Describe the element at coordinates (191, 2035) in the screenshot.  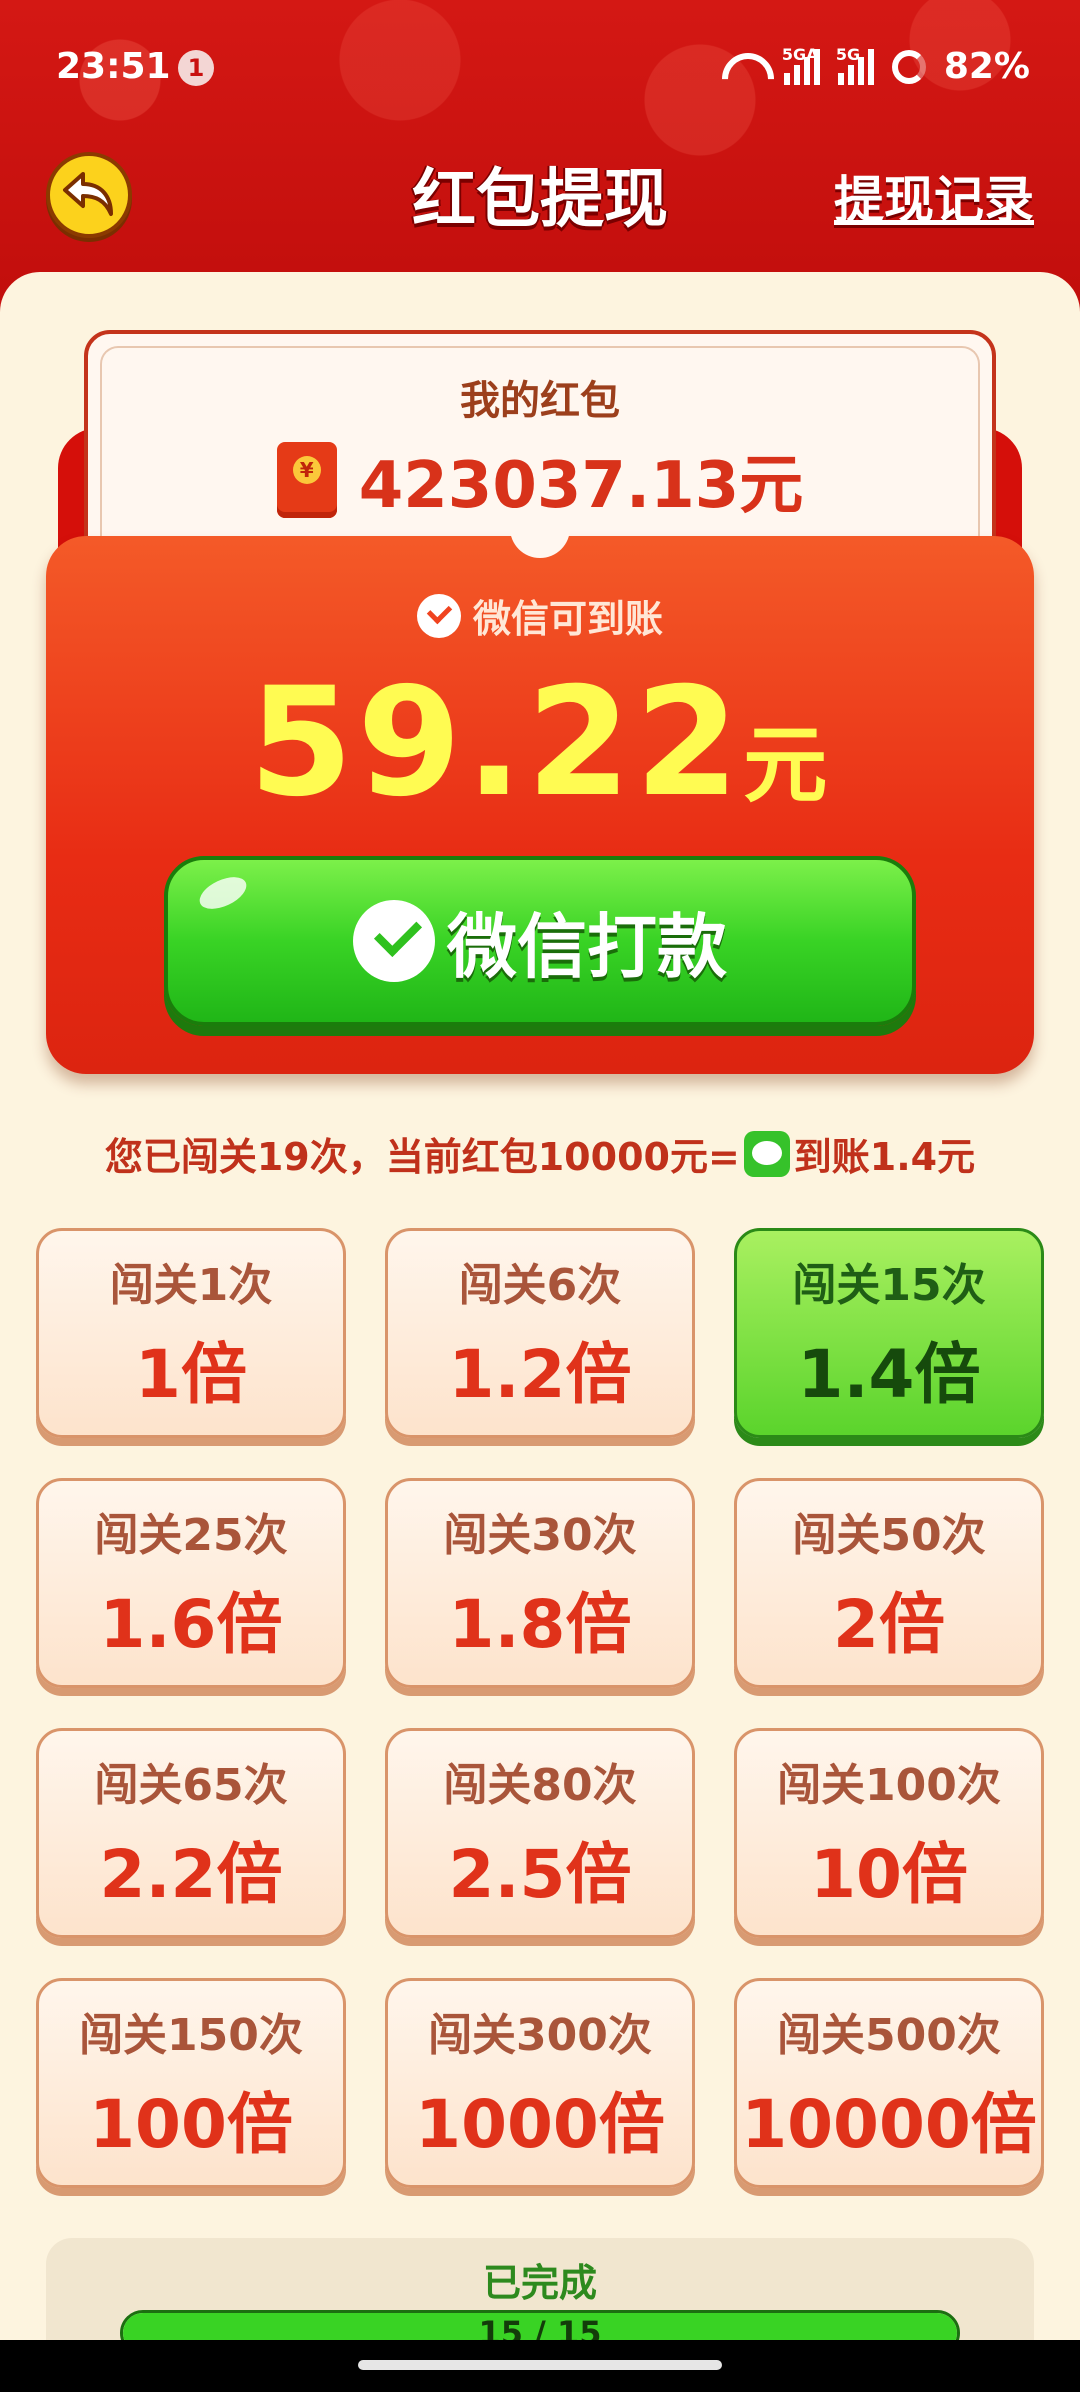
I see `tier-requirement: 闯关150次` at that location.